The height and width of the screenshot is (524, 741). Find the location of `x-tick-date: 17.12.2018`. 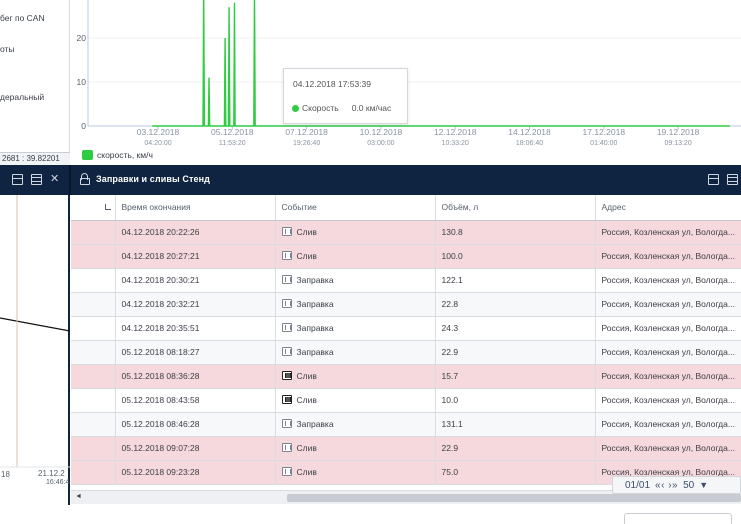

x-tick-date: 17.12.2018 is located at coordinates (604, 132).